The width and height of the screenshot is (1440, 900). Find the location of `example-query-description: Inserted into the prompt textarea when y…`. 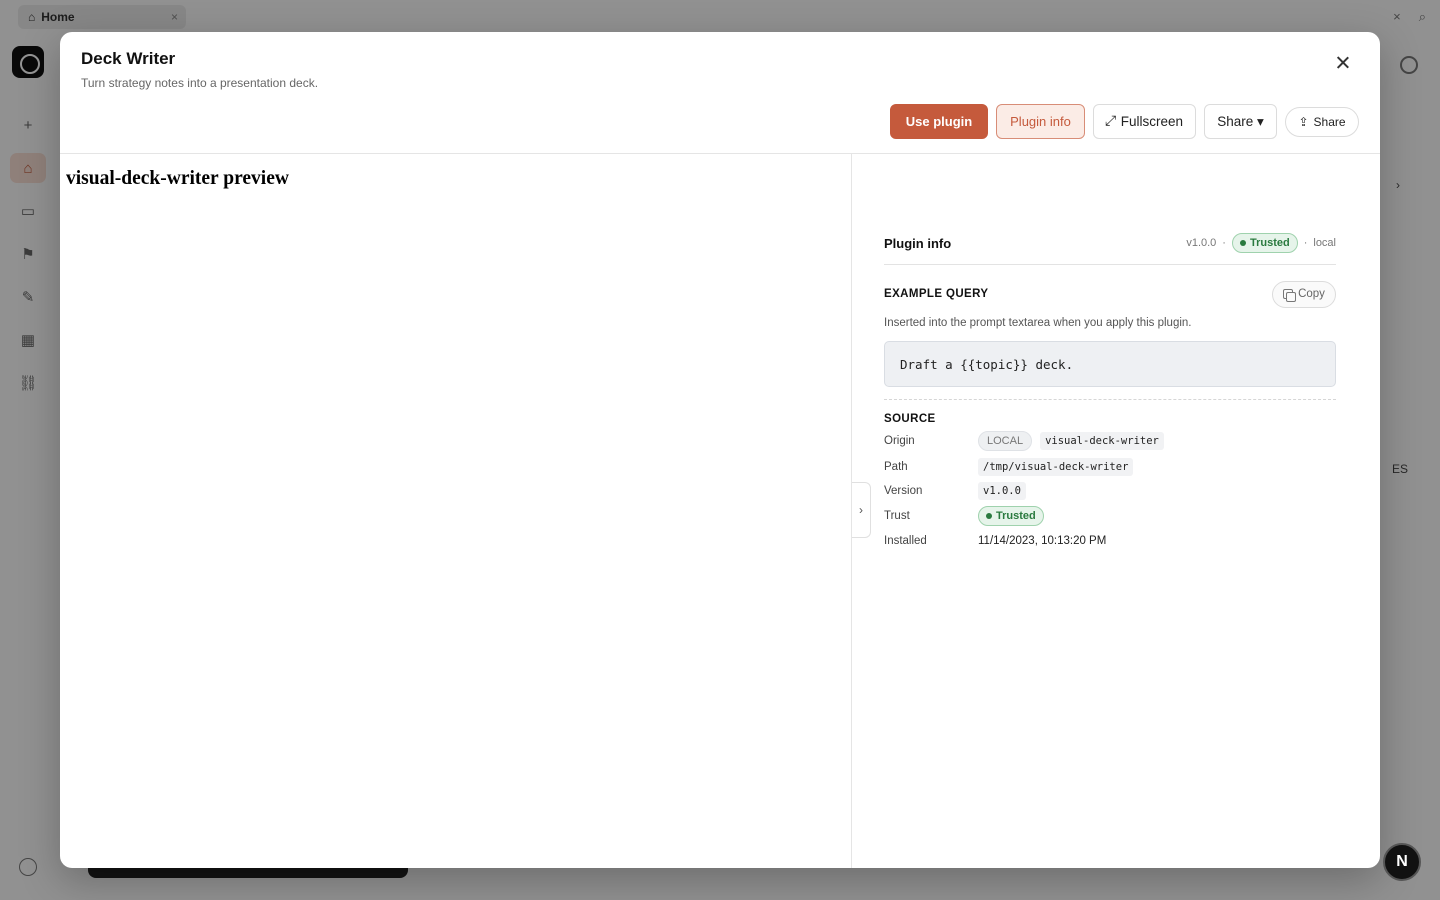

example-query-description: Inserted into the prompt textarea when y… is located at coordinates (1038, 323).